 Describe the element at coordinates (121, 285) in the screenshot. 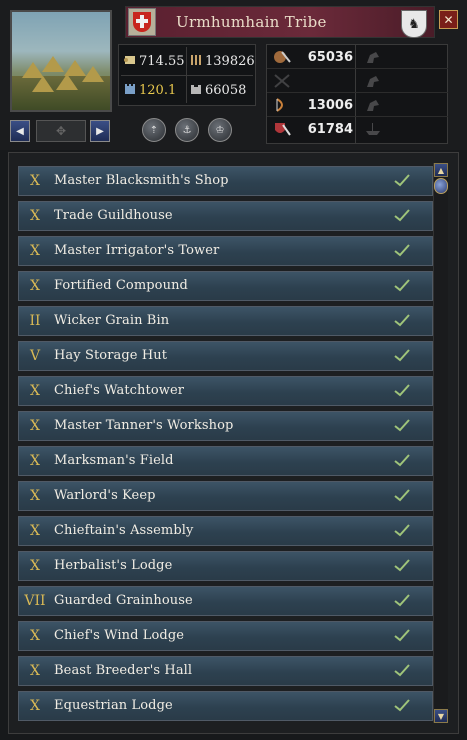

I see `building-name: Fortified Compound` at that location.